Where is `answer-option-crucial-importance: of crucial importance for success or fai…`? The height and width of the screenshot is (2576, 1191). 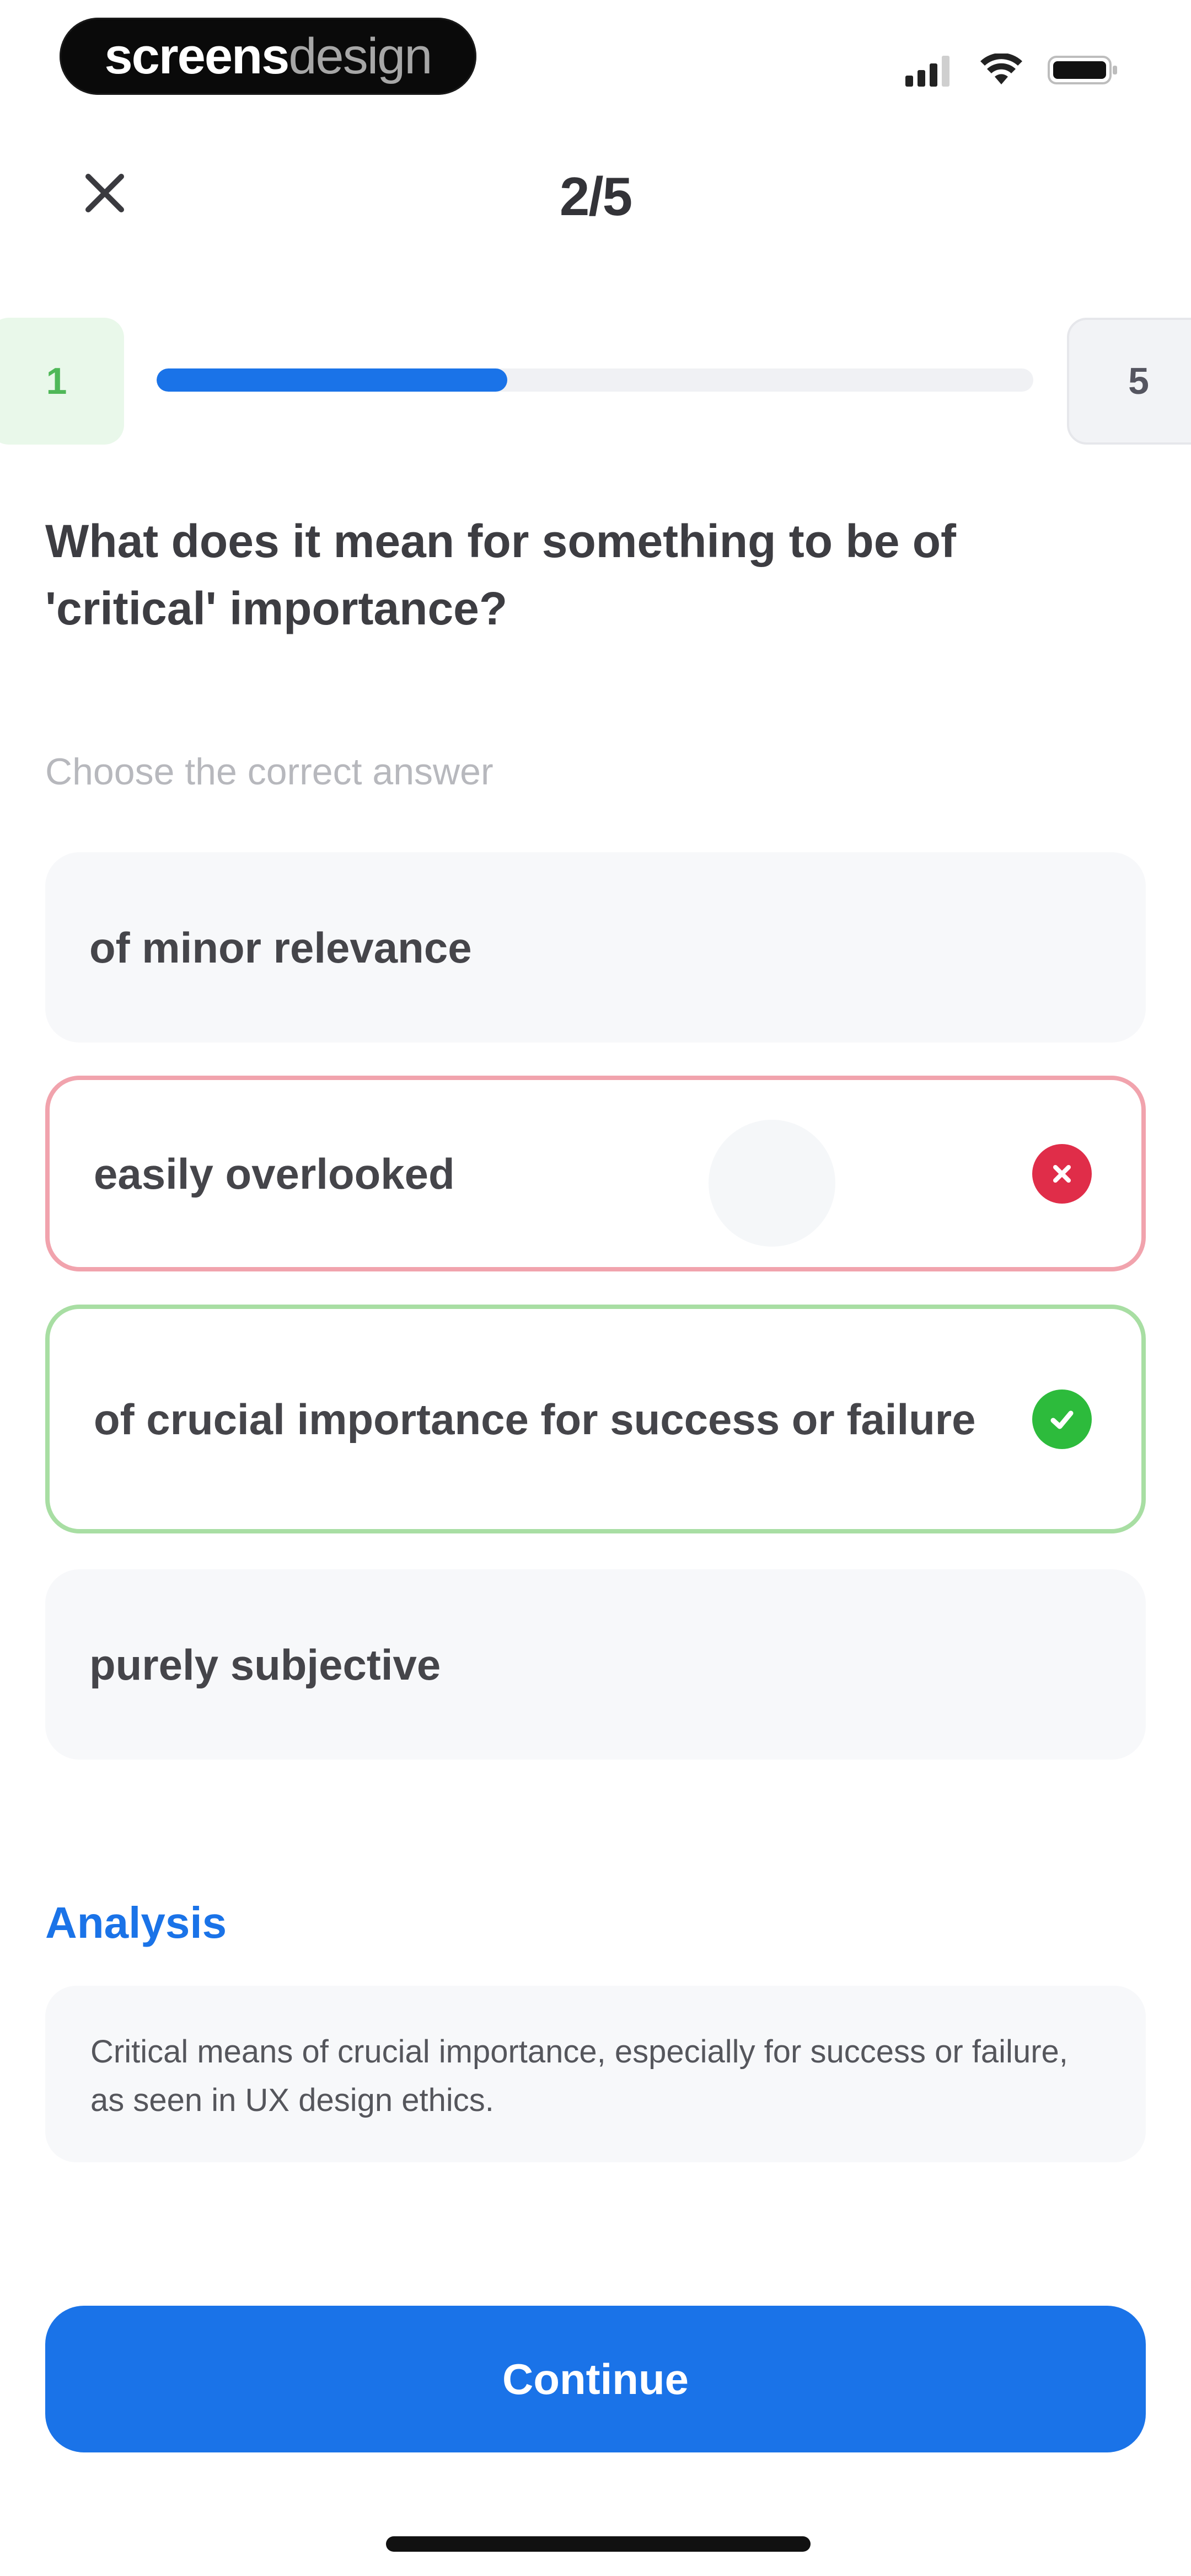 answer-option-crucial-importance: of crucial importance for success or fai… is located at coordinates (595, 1419).